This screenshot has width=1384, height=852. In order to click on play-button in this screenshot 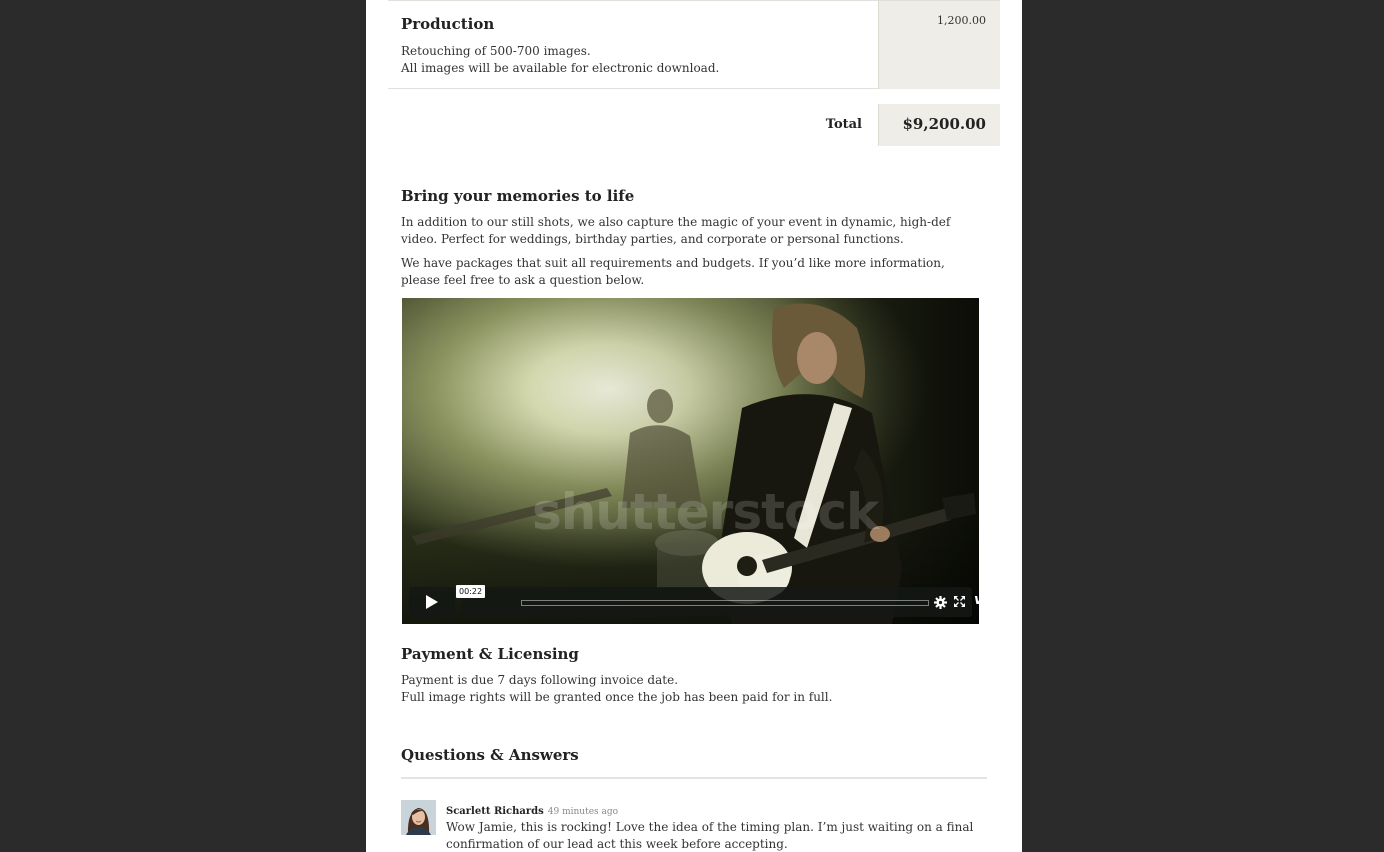, I will do `click(432, 602)`.